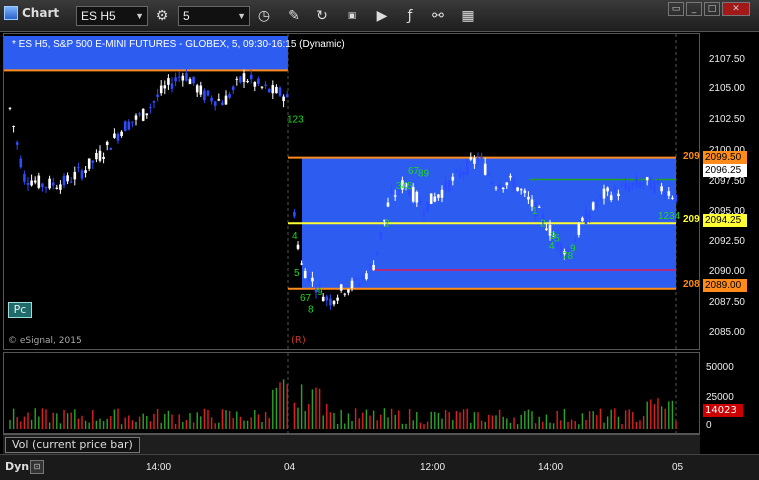 The image size is (759, 480). I want to click on volume-tick: 0, so click(709, 425).